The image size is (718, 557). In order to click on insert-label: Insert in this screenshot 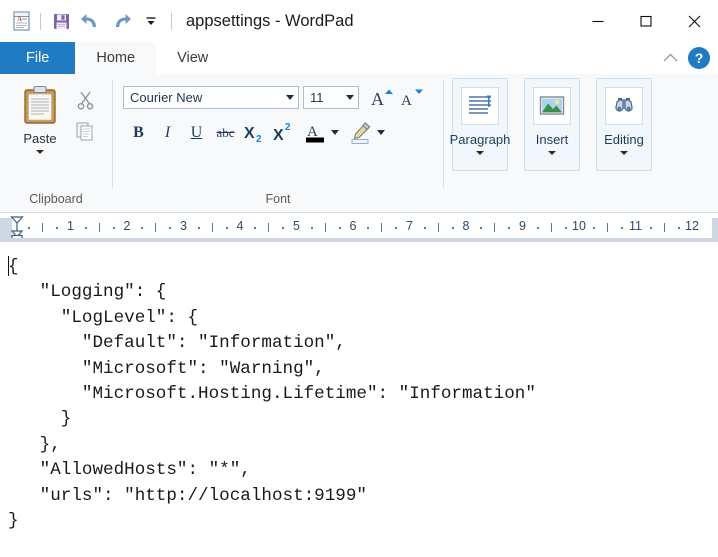, I will do `click(552, 139)`.